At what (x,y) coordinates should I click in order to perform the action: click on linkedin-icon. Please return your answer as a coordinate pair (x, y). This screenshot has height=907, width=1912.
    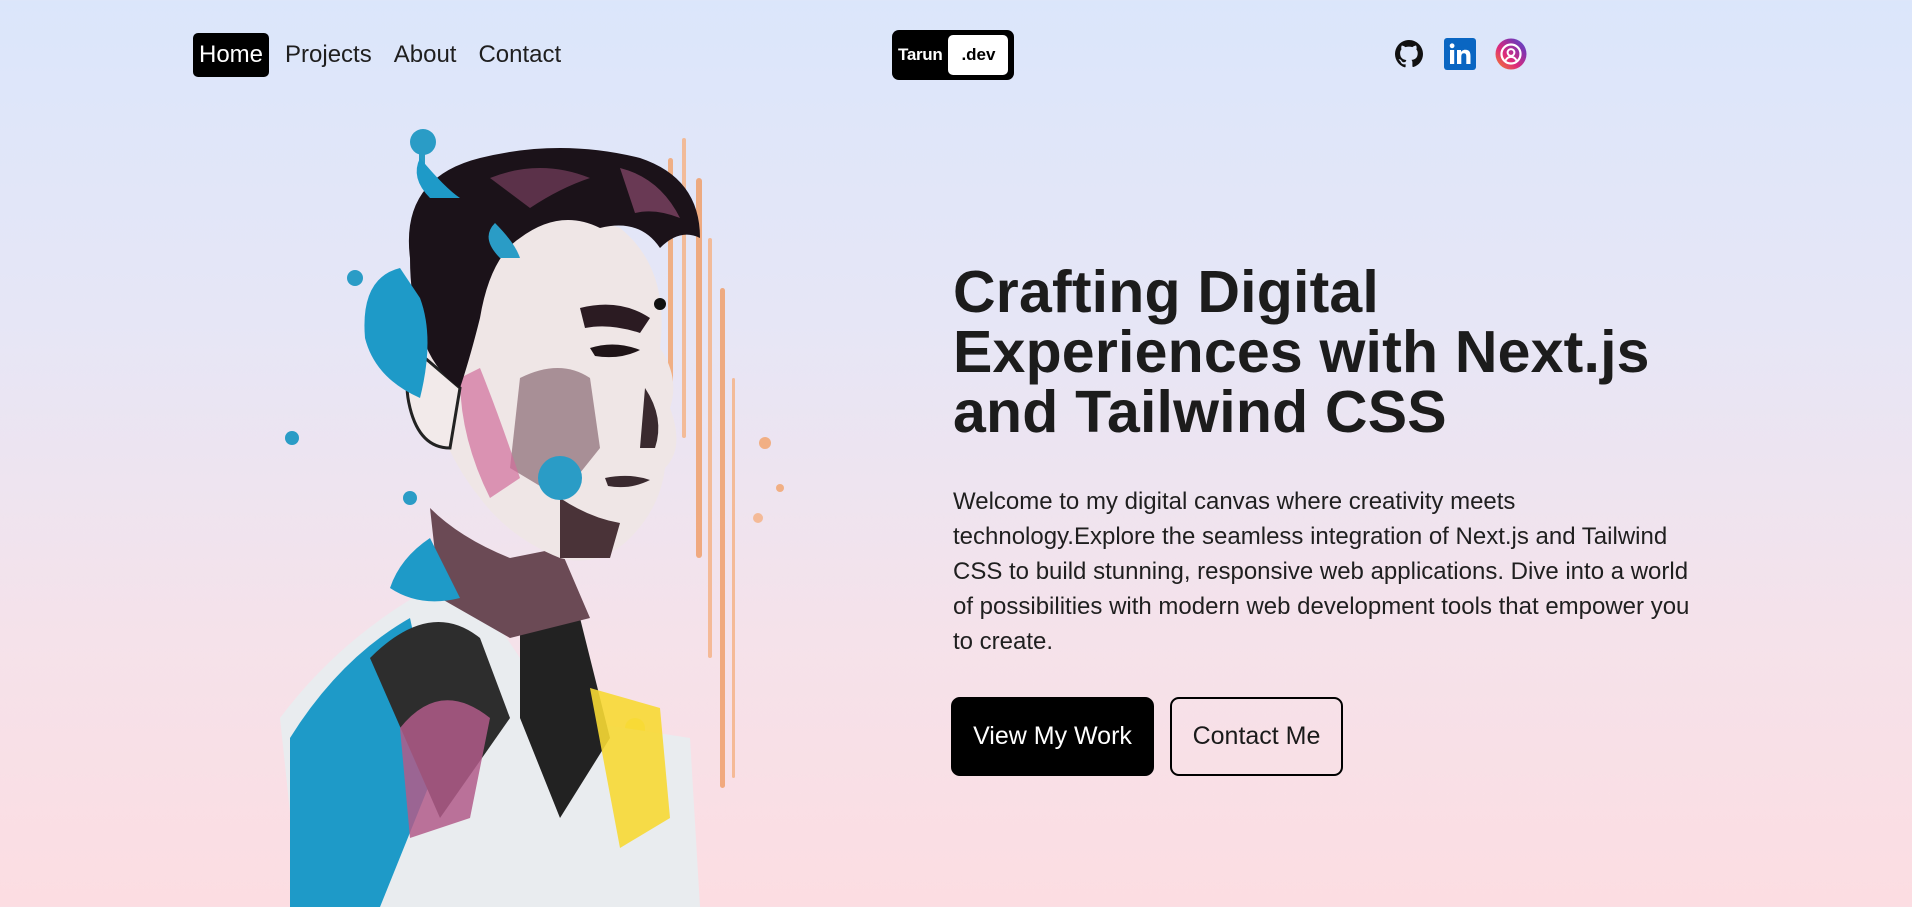
    Looking at the image, I should click on (1460, 54).